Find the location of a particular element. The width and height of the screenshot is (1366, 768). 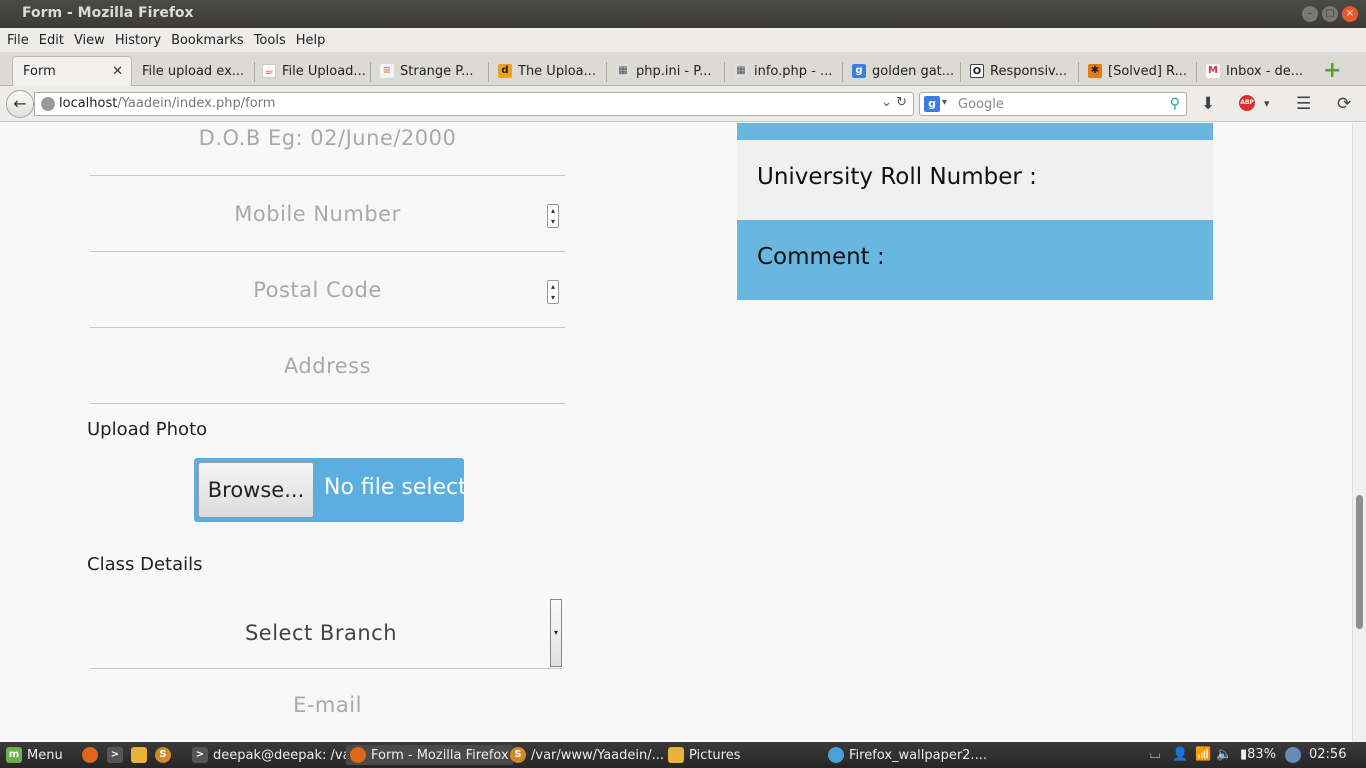

mobile-placeholder: Mobile Number is located at coordinates (317, 214).